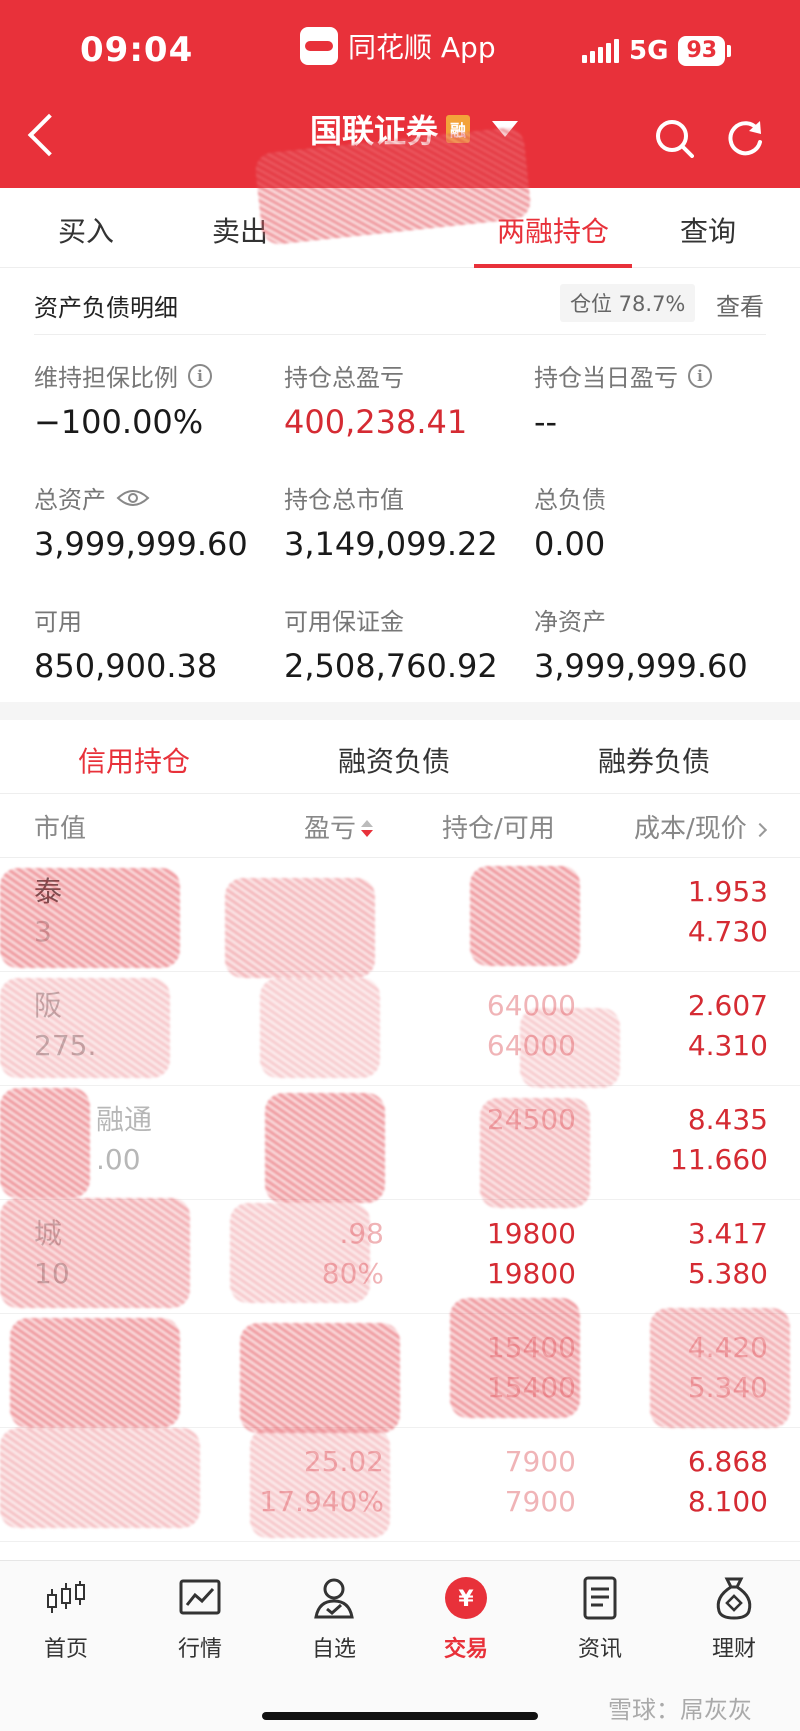 Image resolution: width=800 pixels, height=1731 pixels. I want to click on refresh-icon, so click(745, 139).